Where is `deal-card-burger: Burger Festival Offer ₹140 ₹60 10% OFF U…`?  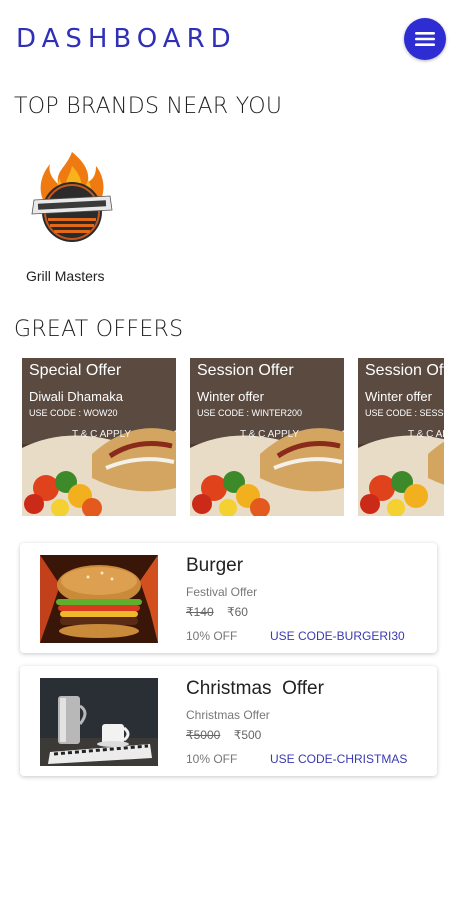
deal-card-burger: Burger Festival Offer ₹140 ₹60 10% OFF U… is located at coordinates (228, 598).